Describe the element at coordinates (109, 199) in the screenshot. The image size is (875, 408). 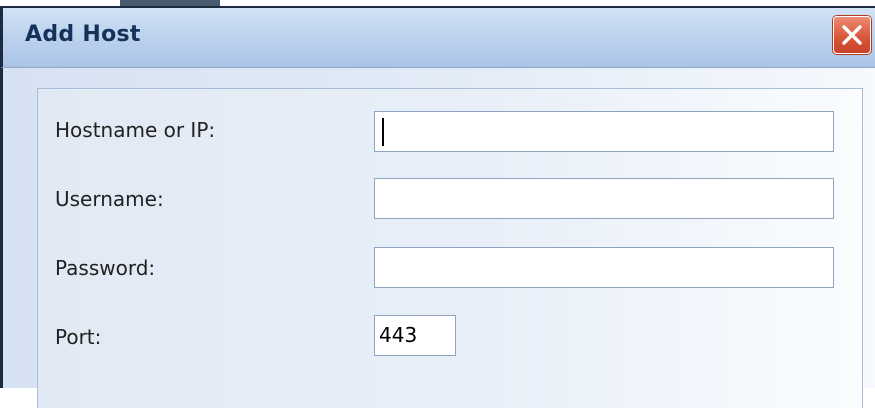
I see `username-label: Username:` at that location.